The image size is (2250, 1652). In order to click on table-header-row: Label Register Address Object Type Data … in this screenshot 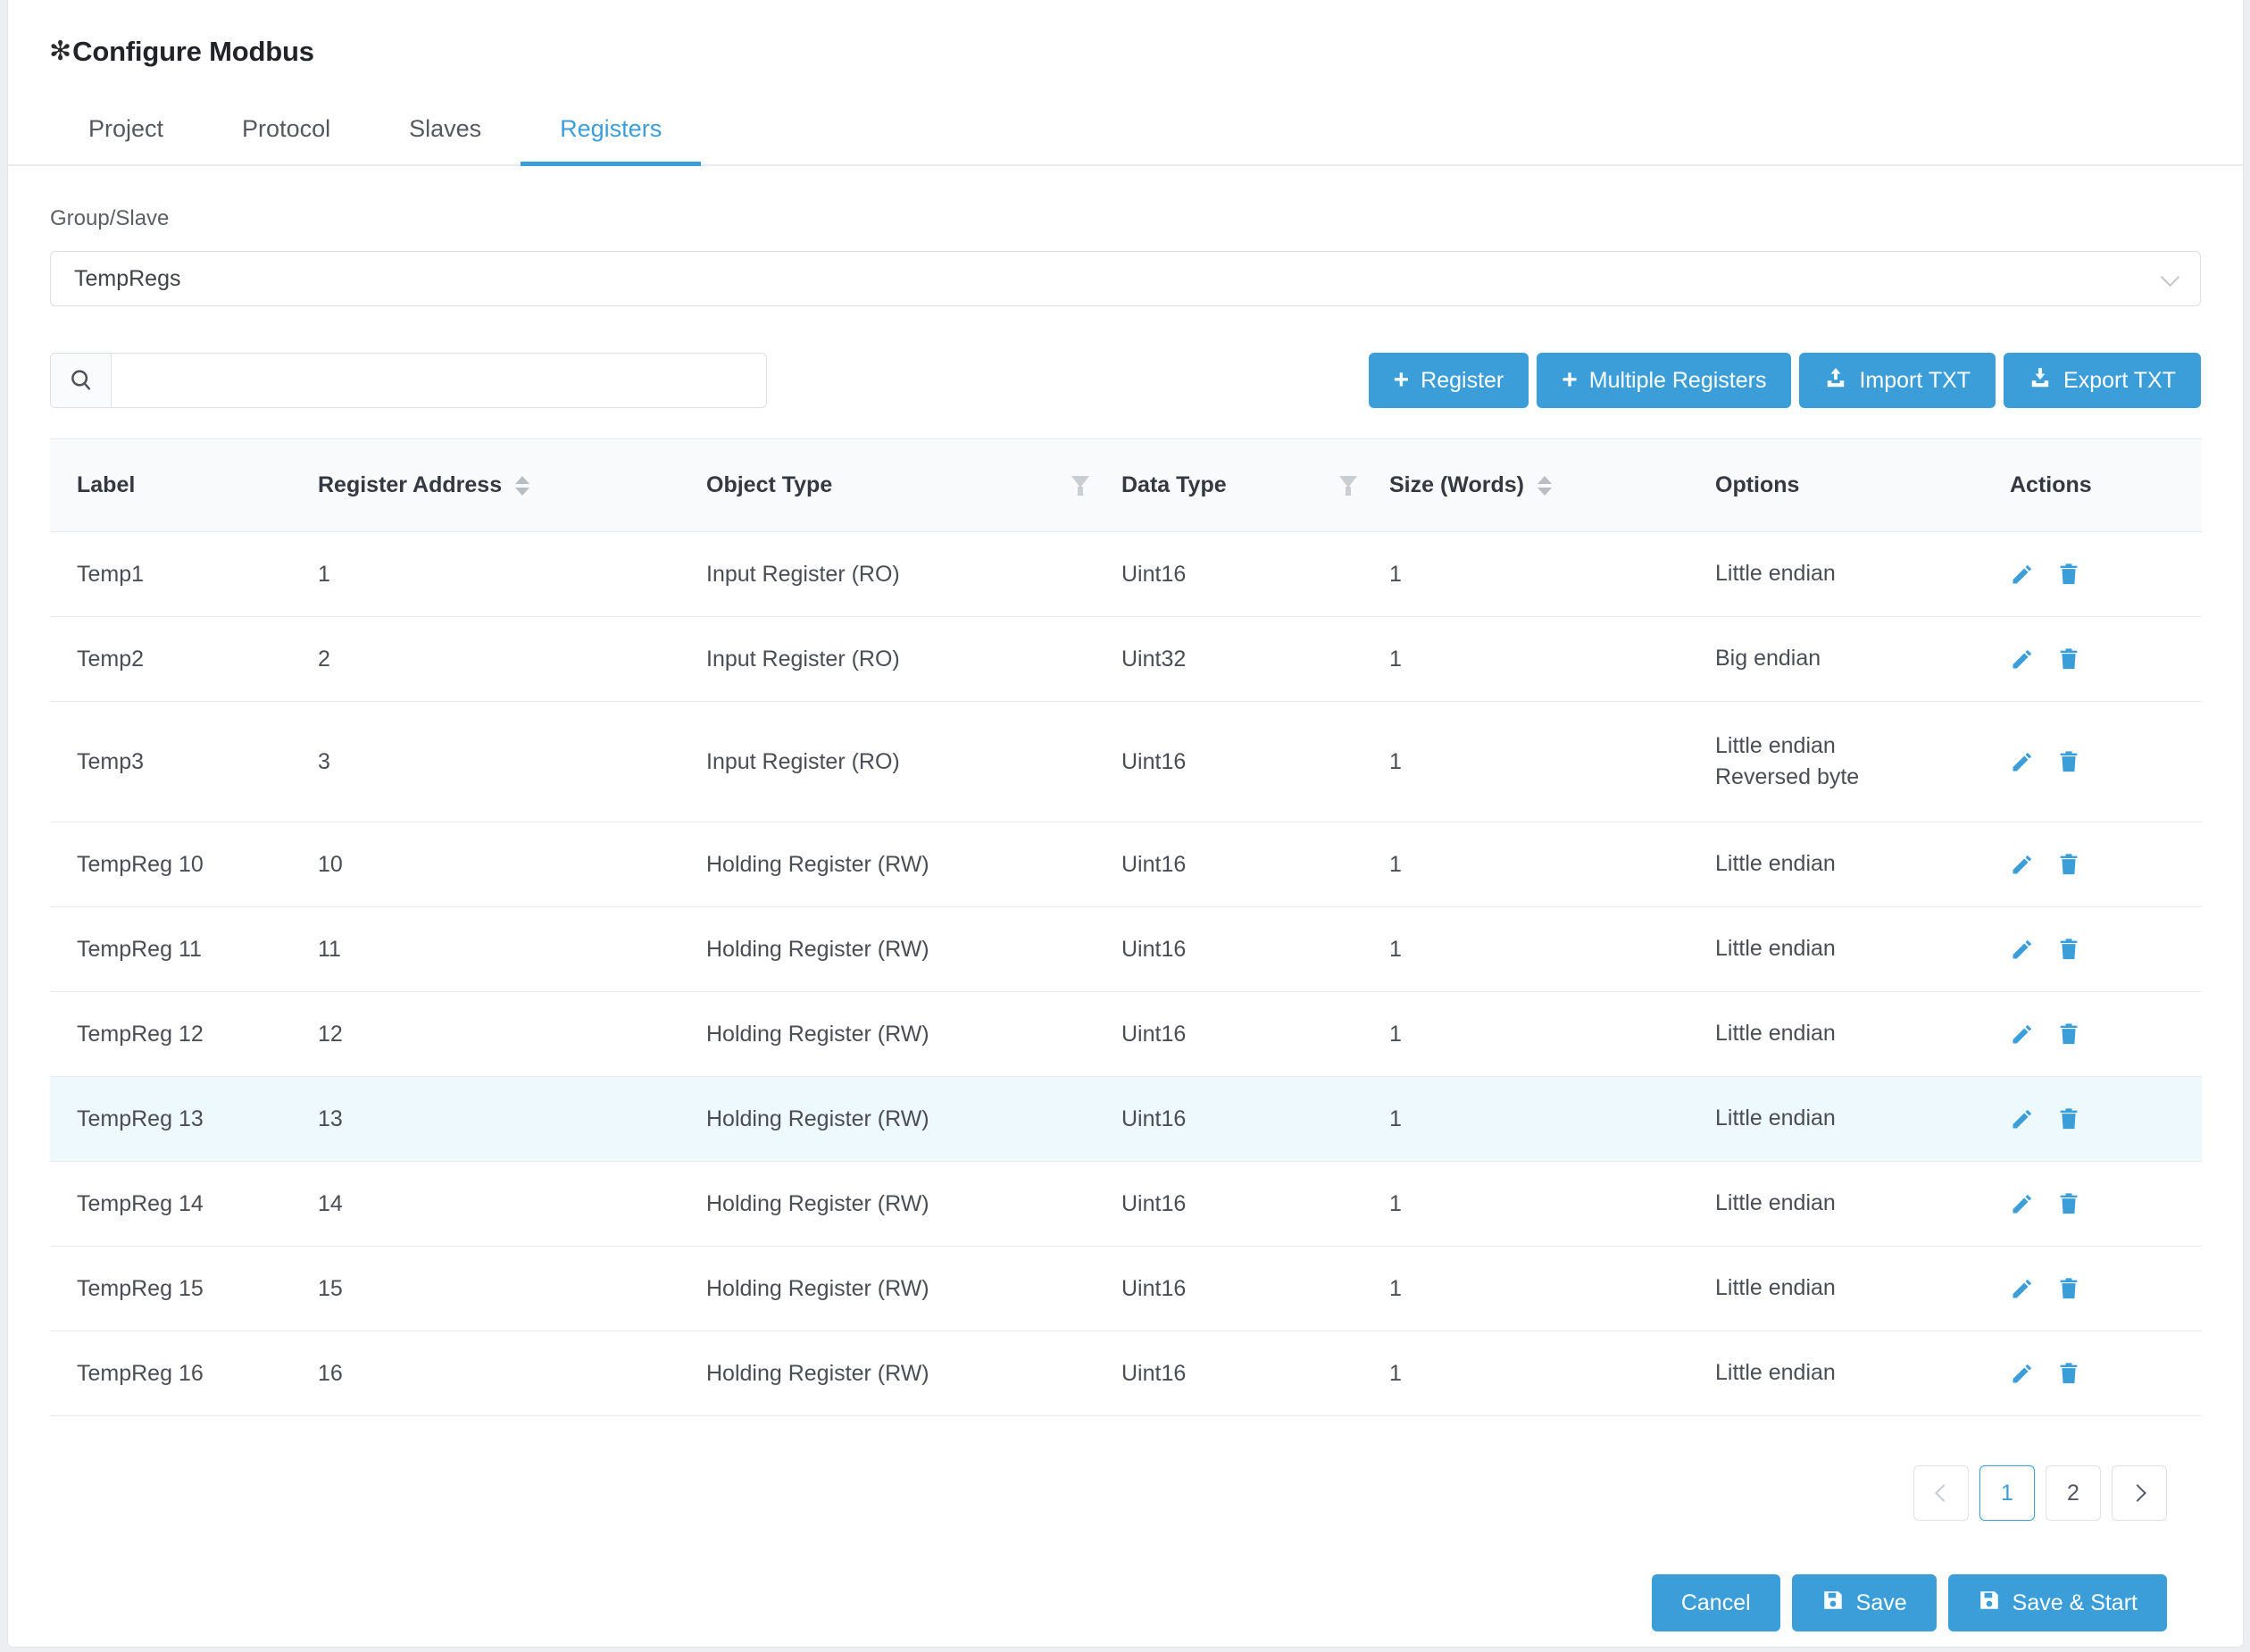, I will do `click(1126, 485)`.